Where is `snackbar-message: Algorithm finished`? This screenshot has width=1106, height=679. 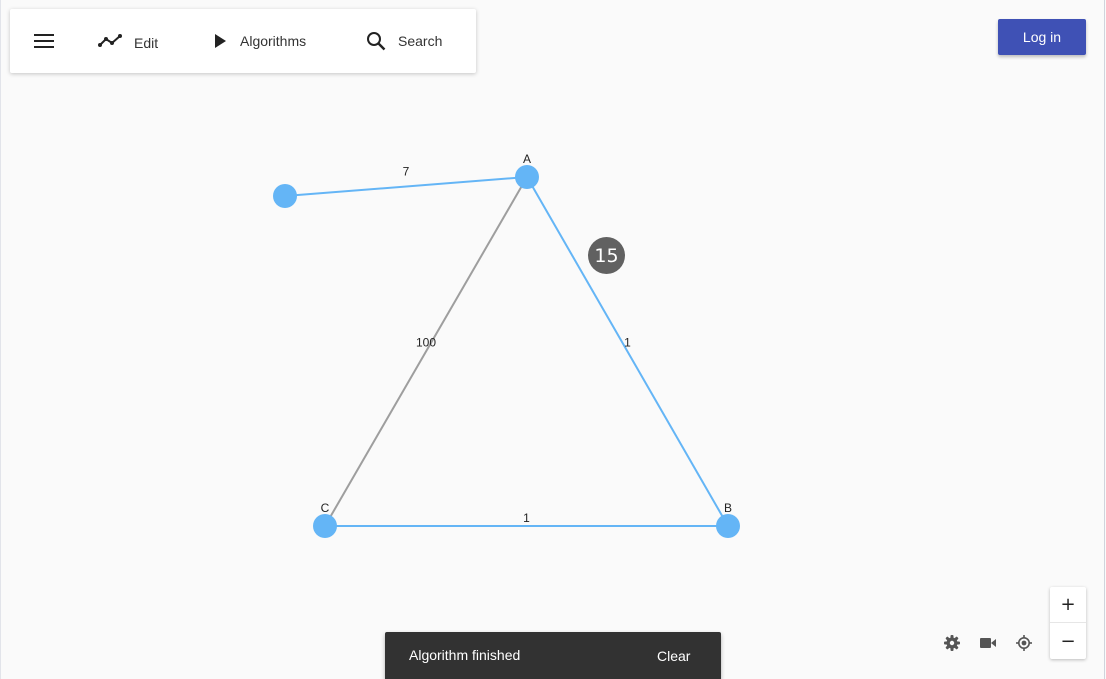
snackbar-message: Algorithm finished is located at coordinates (465, 655).